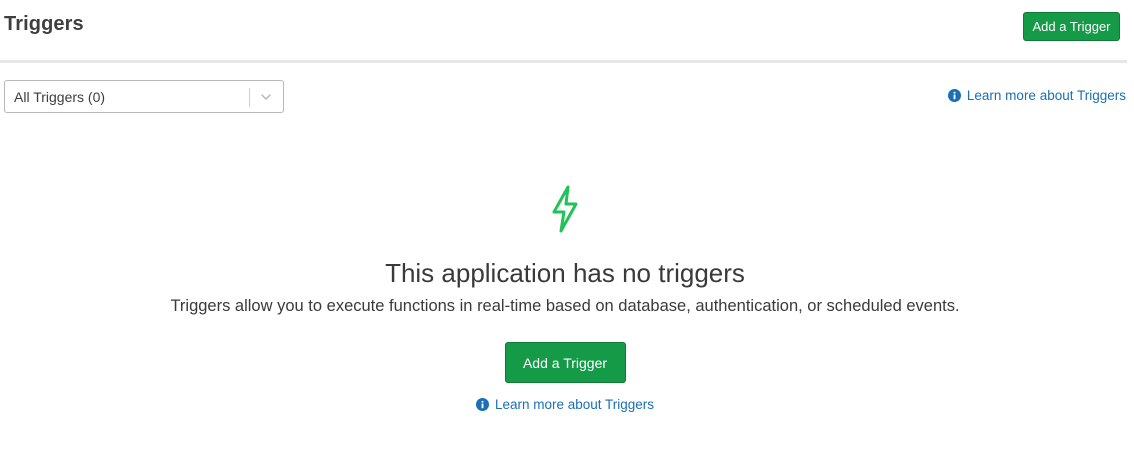  What do you see at coordinates (44, 24) in the screenshot?
I see `page-title: Triggers` at bounding box center [44, 24].